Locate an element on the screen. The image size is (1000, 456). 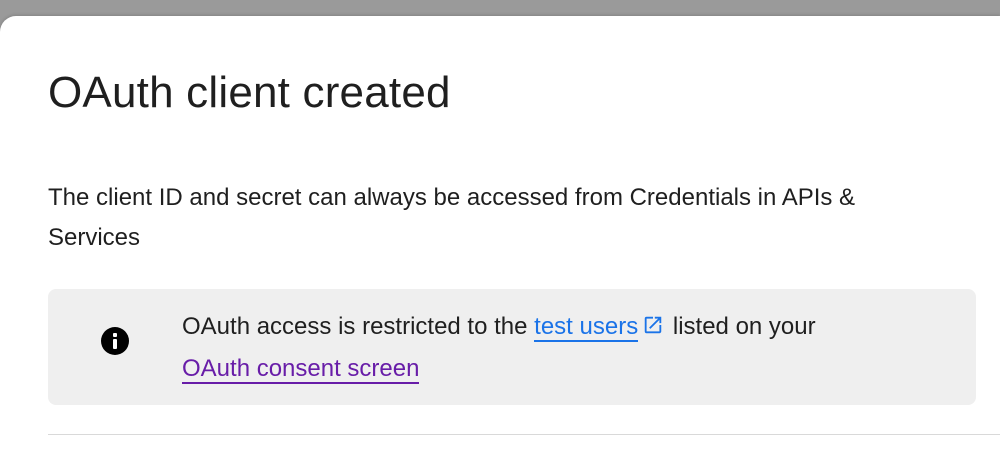
info-icon is located at coordinates (115, 341).